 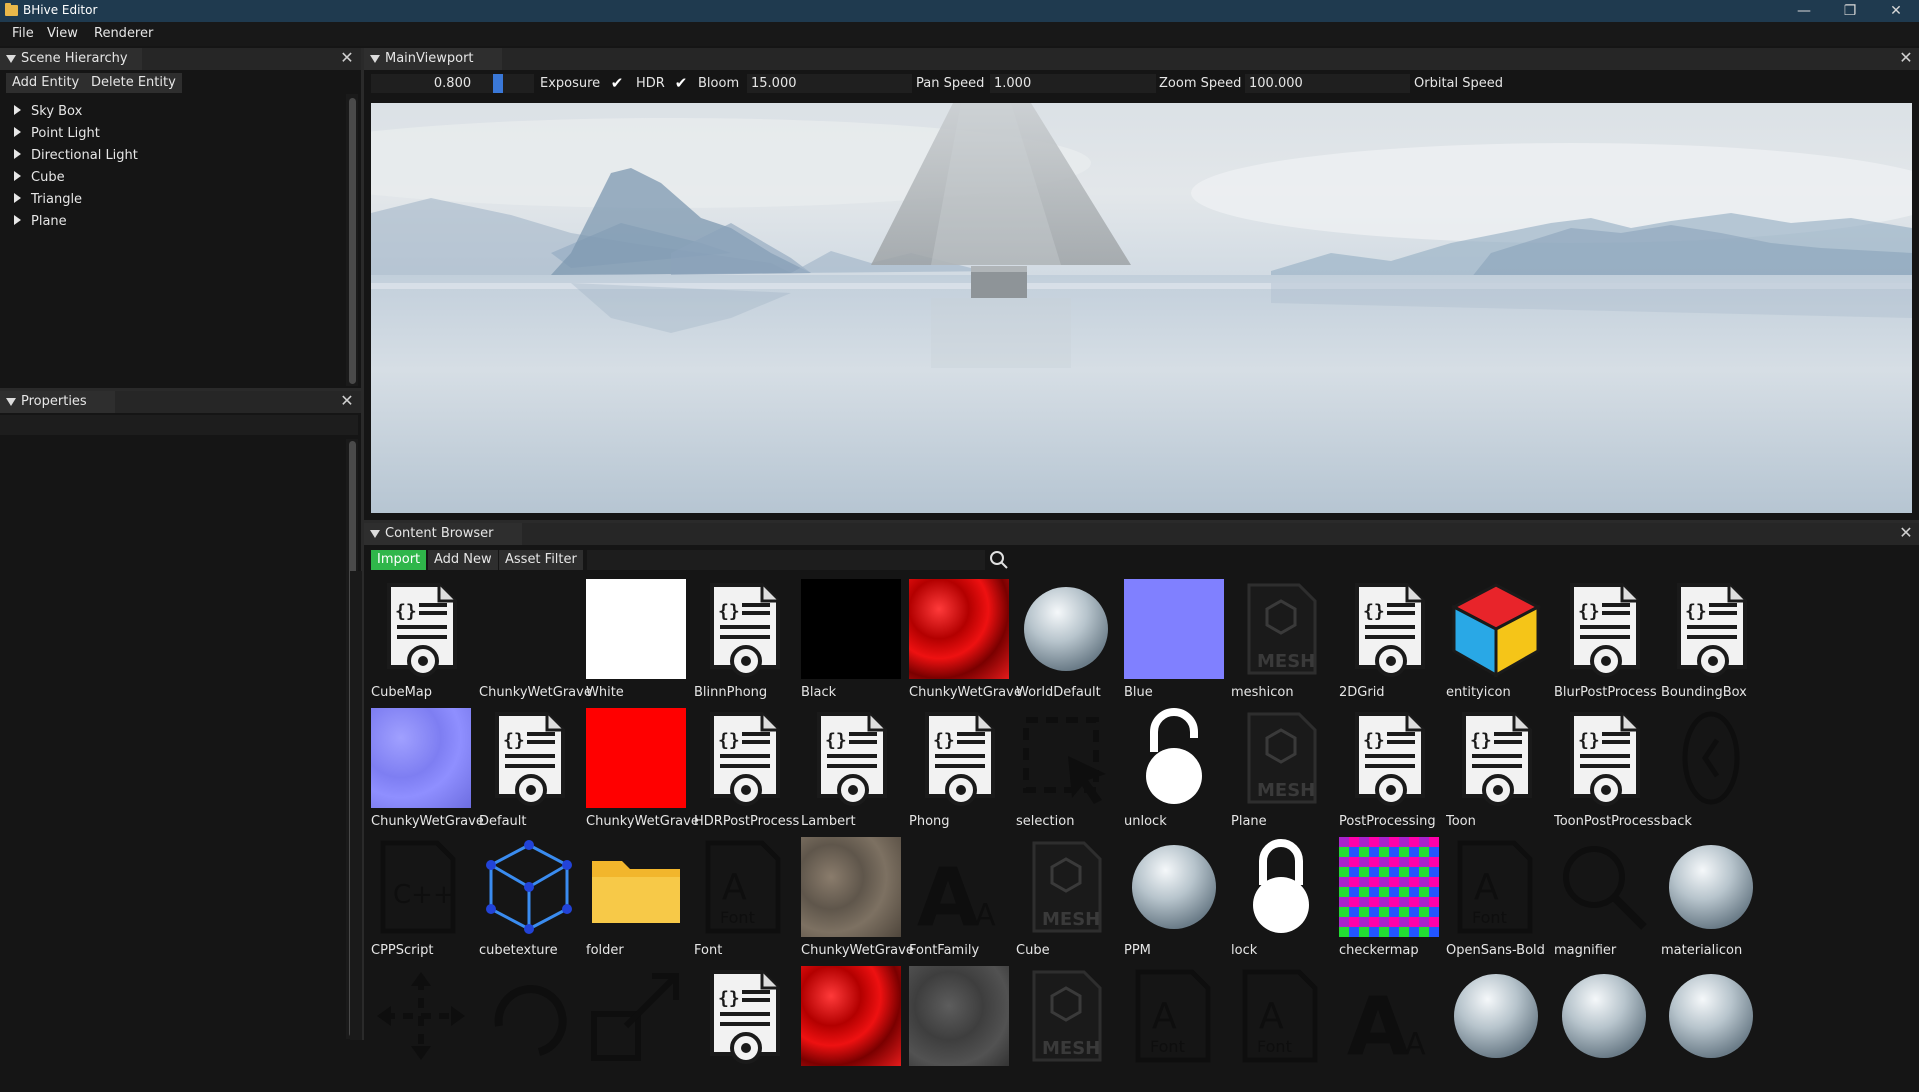 What do you see at coordinates (853, 642) in the screenshot?
I see `asset-item: Black` at bounding box center [853, 642].